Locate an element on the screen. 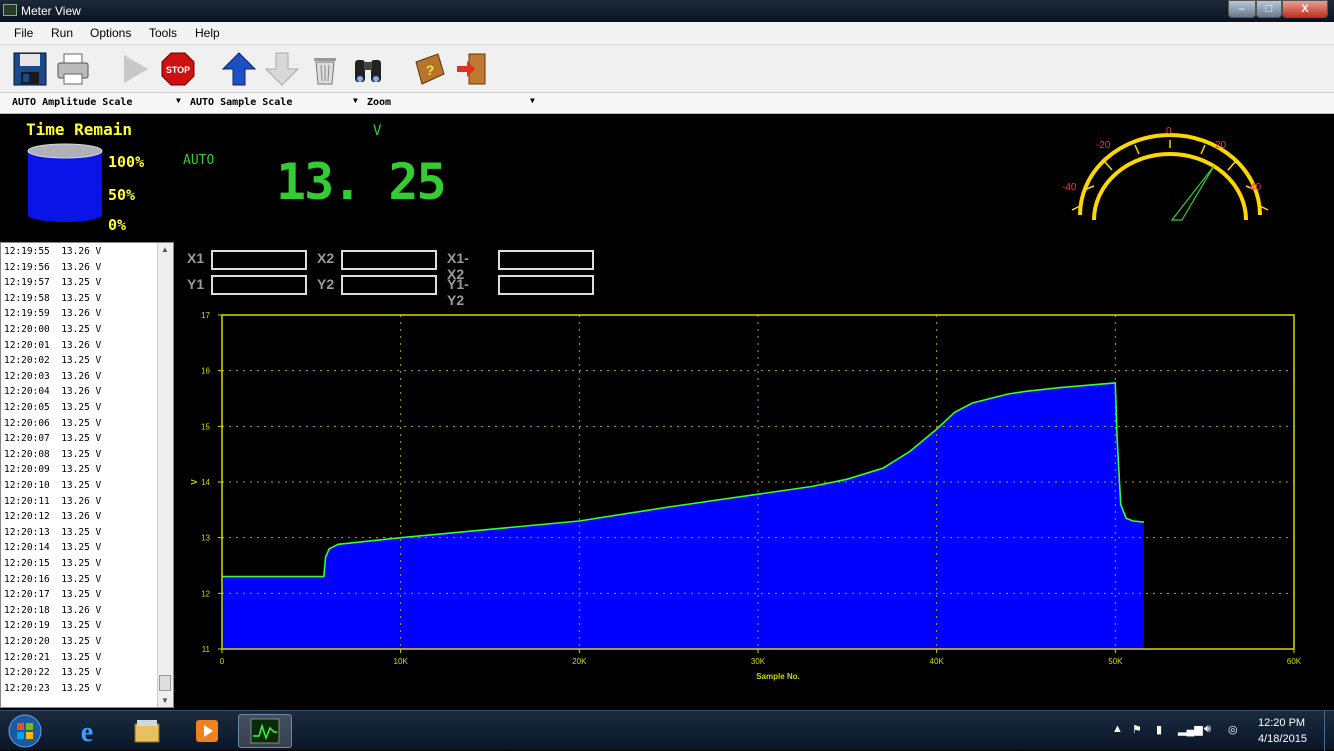  clock-time: 12:20 PM is located at coordinates (1281, 723).